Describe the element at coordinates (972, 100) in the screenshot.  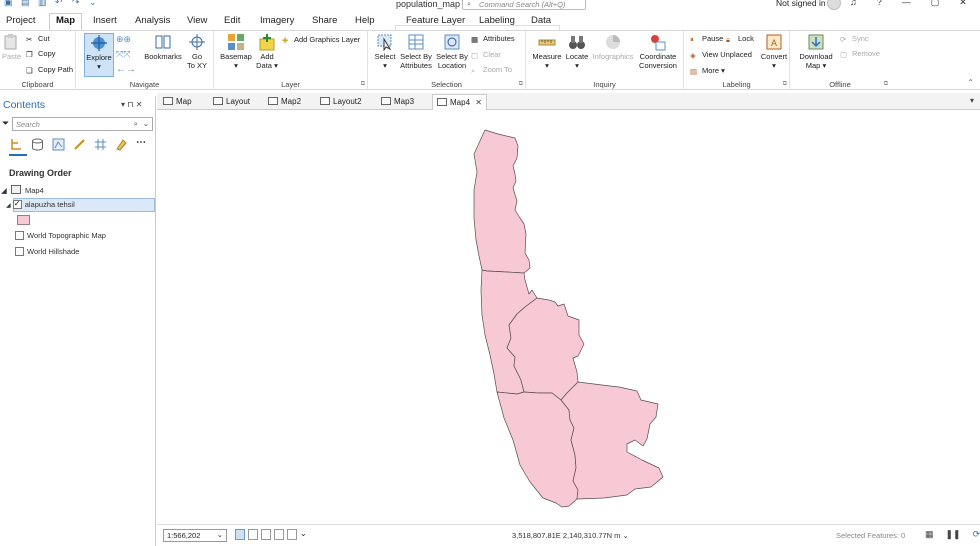
I see `view-tabs-menu-icon: ▾` at that location.